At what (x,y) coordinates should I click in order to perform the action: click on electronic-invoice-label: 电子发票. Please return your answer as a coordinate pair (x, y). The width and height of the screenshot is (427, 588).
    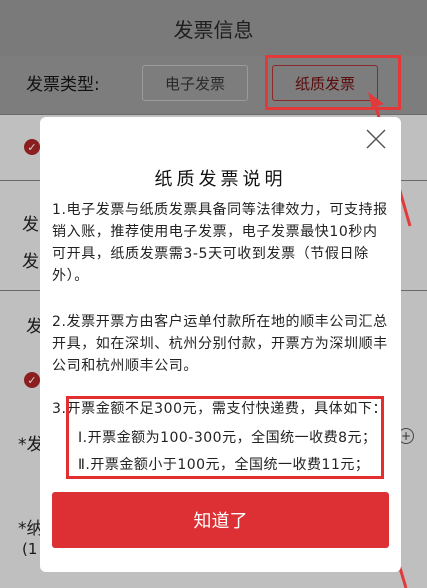
    Looking at the image, I should click on (194, 83).